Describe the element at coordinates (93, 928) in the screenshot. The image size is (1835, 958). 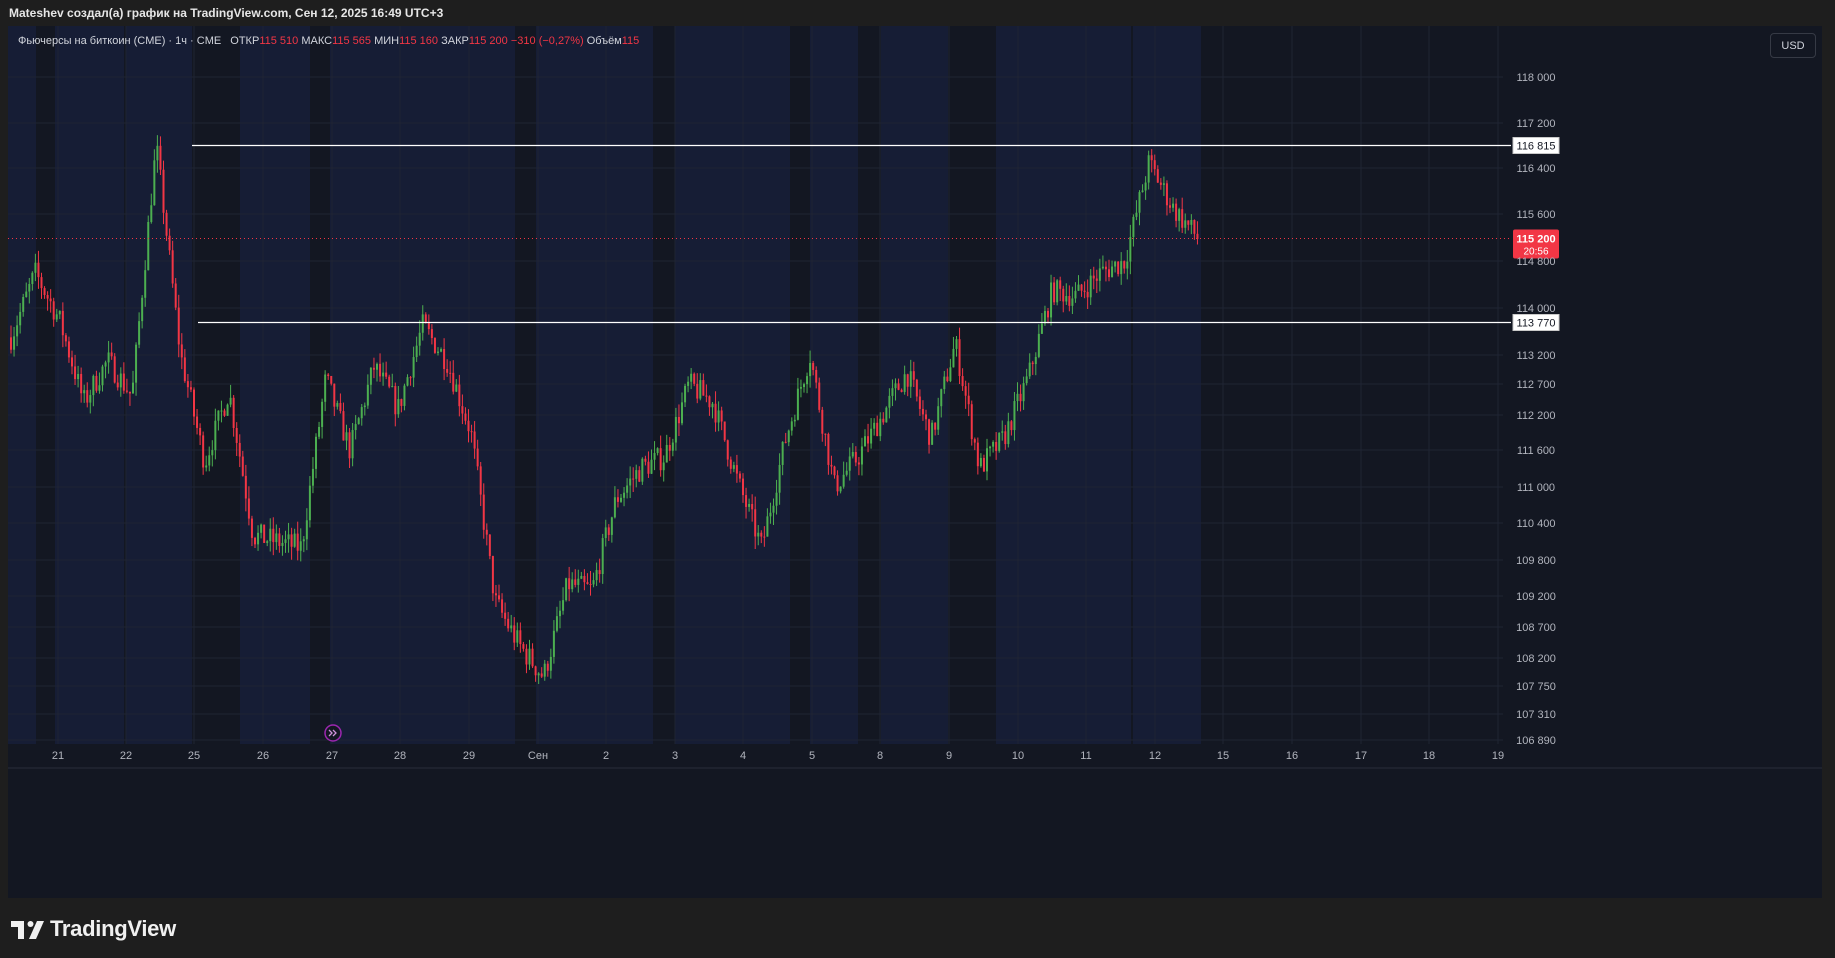
I see `tradingview-logo: TradingView` at that location.